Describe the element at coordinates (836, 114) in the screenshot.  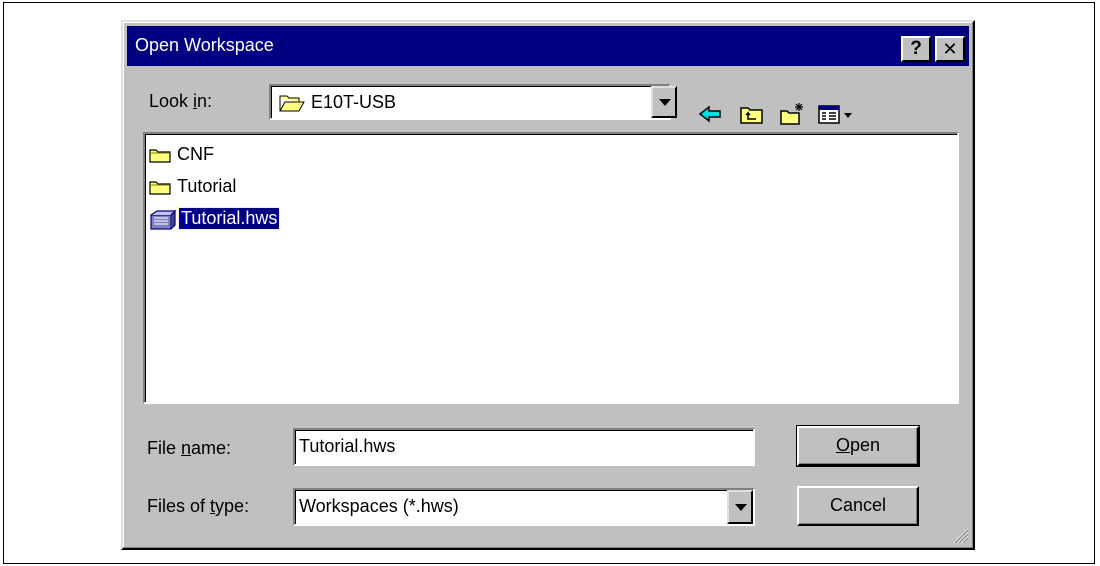
I see `view-menu-icon` at that location.